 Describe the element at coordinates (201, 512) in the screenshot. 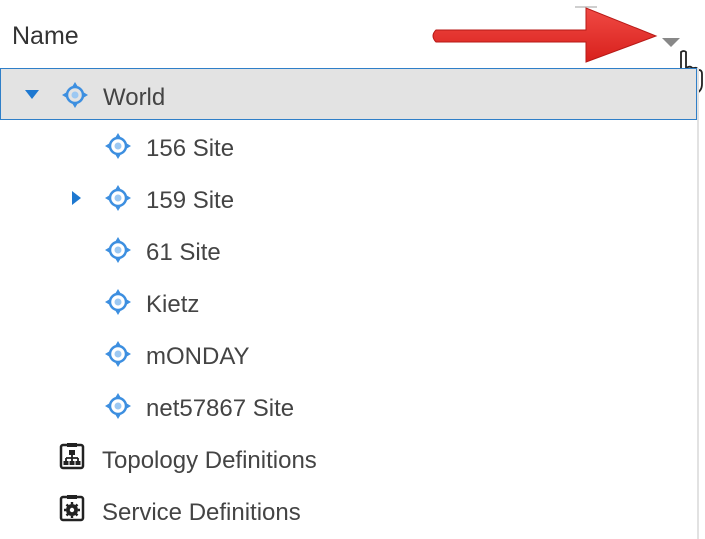

I see `tree-node-label: Service Definitions` at that location.